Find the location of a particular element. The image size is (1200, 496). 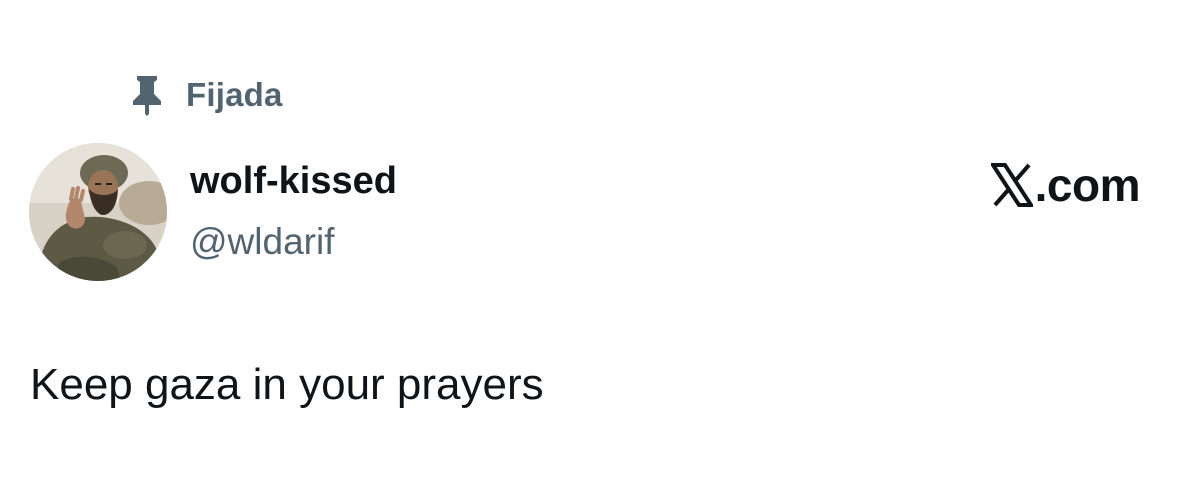

pinned-indicator: Fijada is located at coordinates (206, 95).